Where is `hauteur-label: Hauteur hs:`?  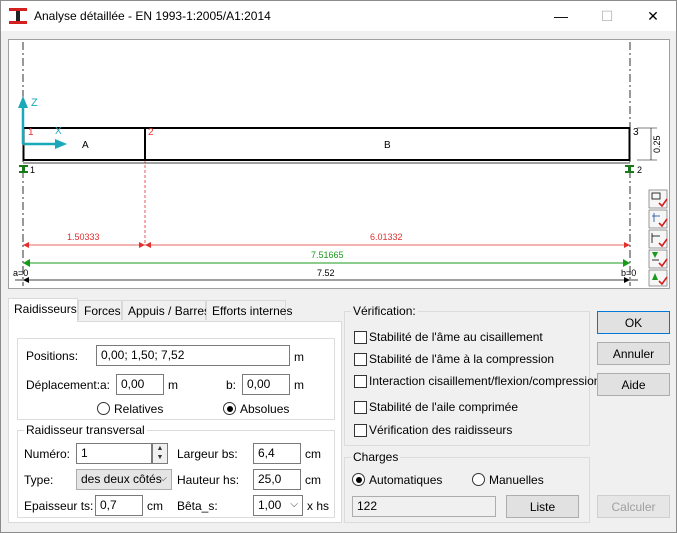
hauteur-label: Hauteur hs: is located at coordinates (208, 480).